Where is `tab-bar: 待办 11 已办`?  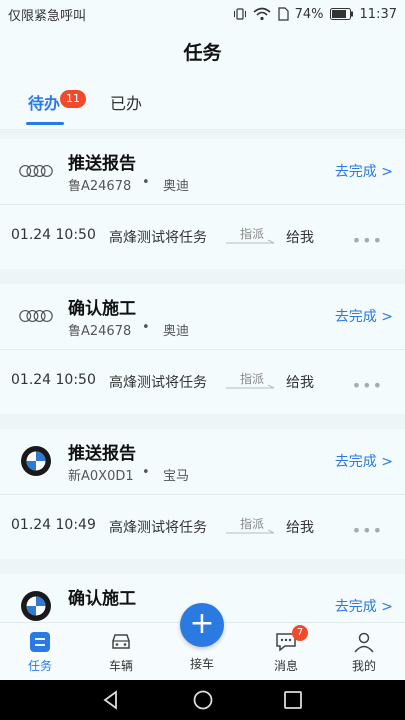
tab-bar: 待办 11 已办 is located at coordinates (202, 102).